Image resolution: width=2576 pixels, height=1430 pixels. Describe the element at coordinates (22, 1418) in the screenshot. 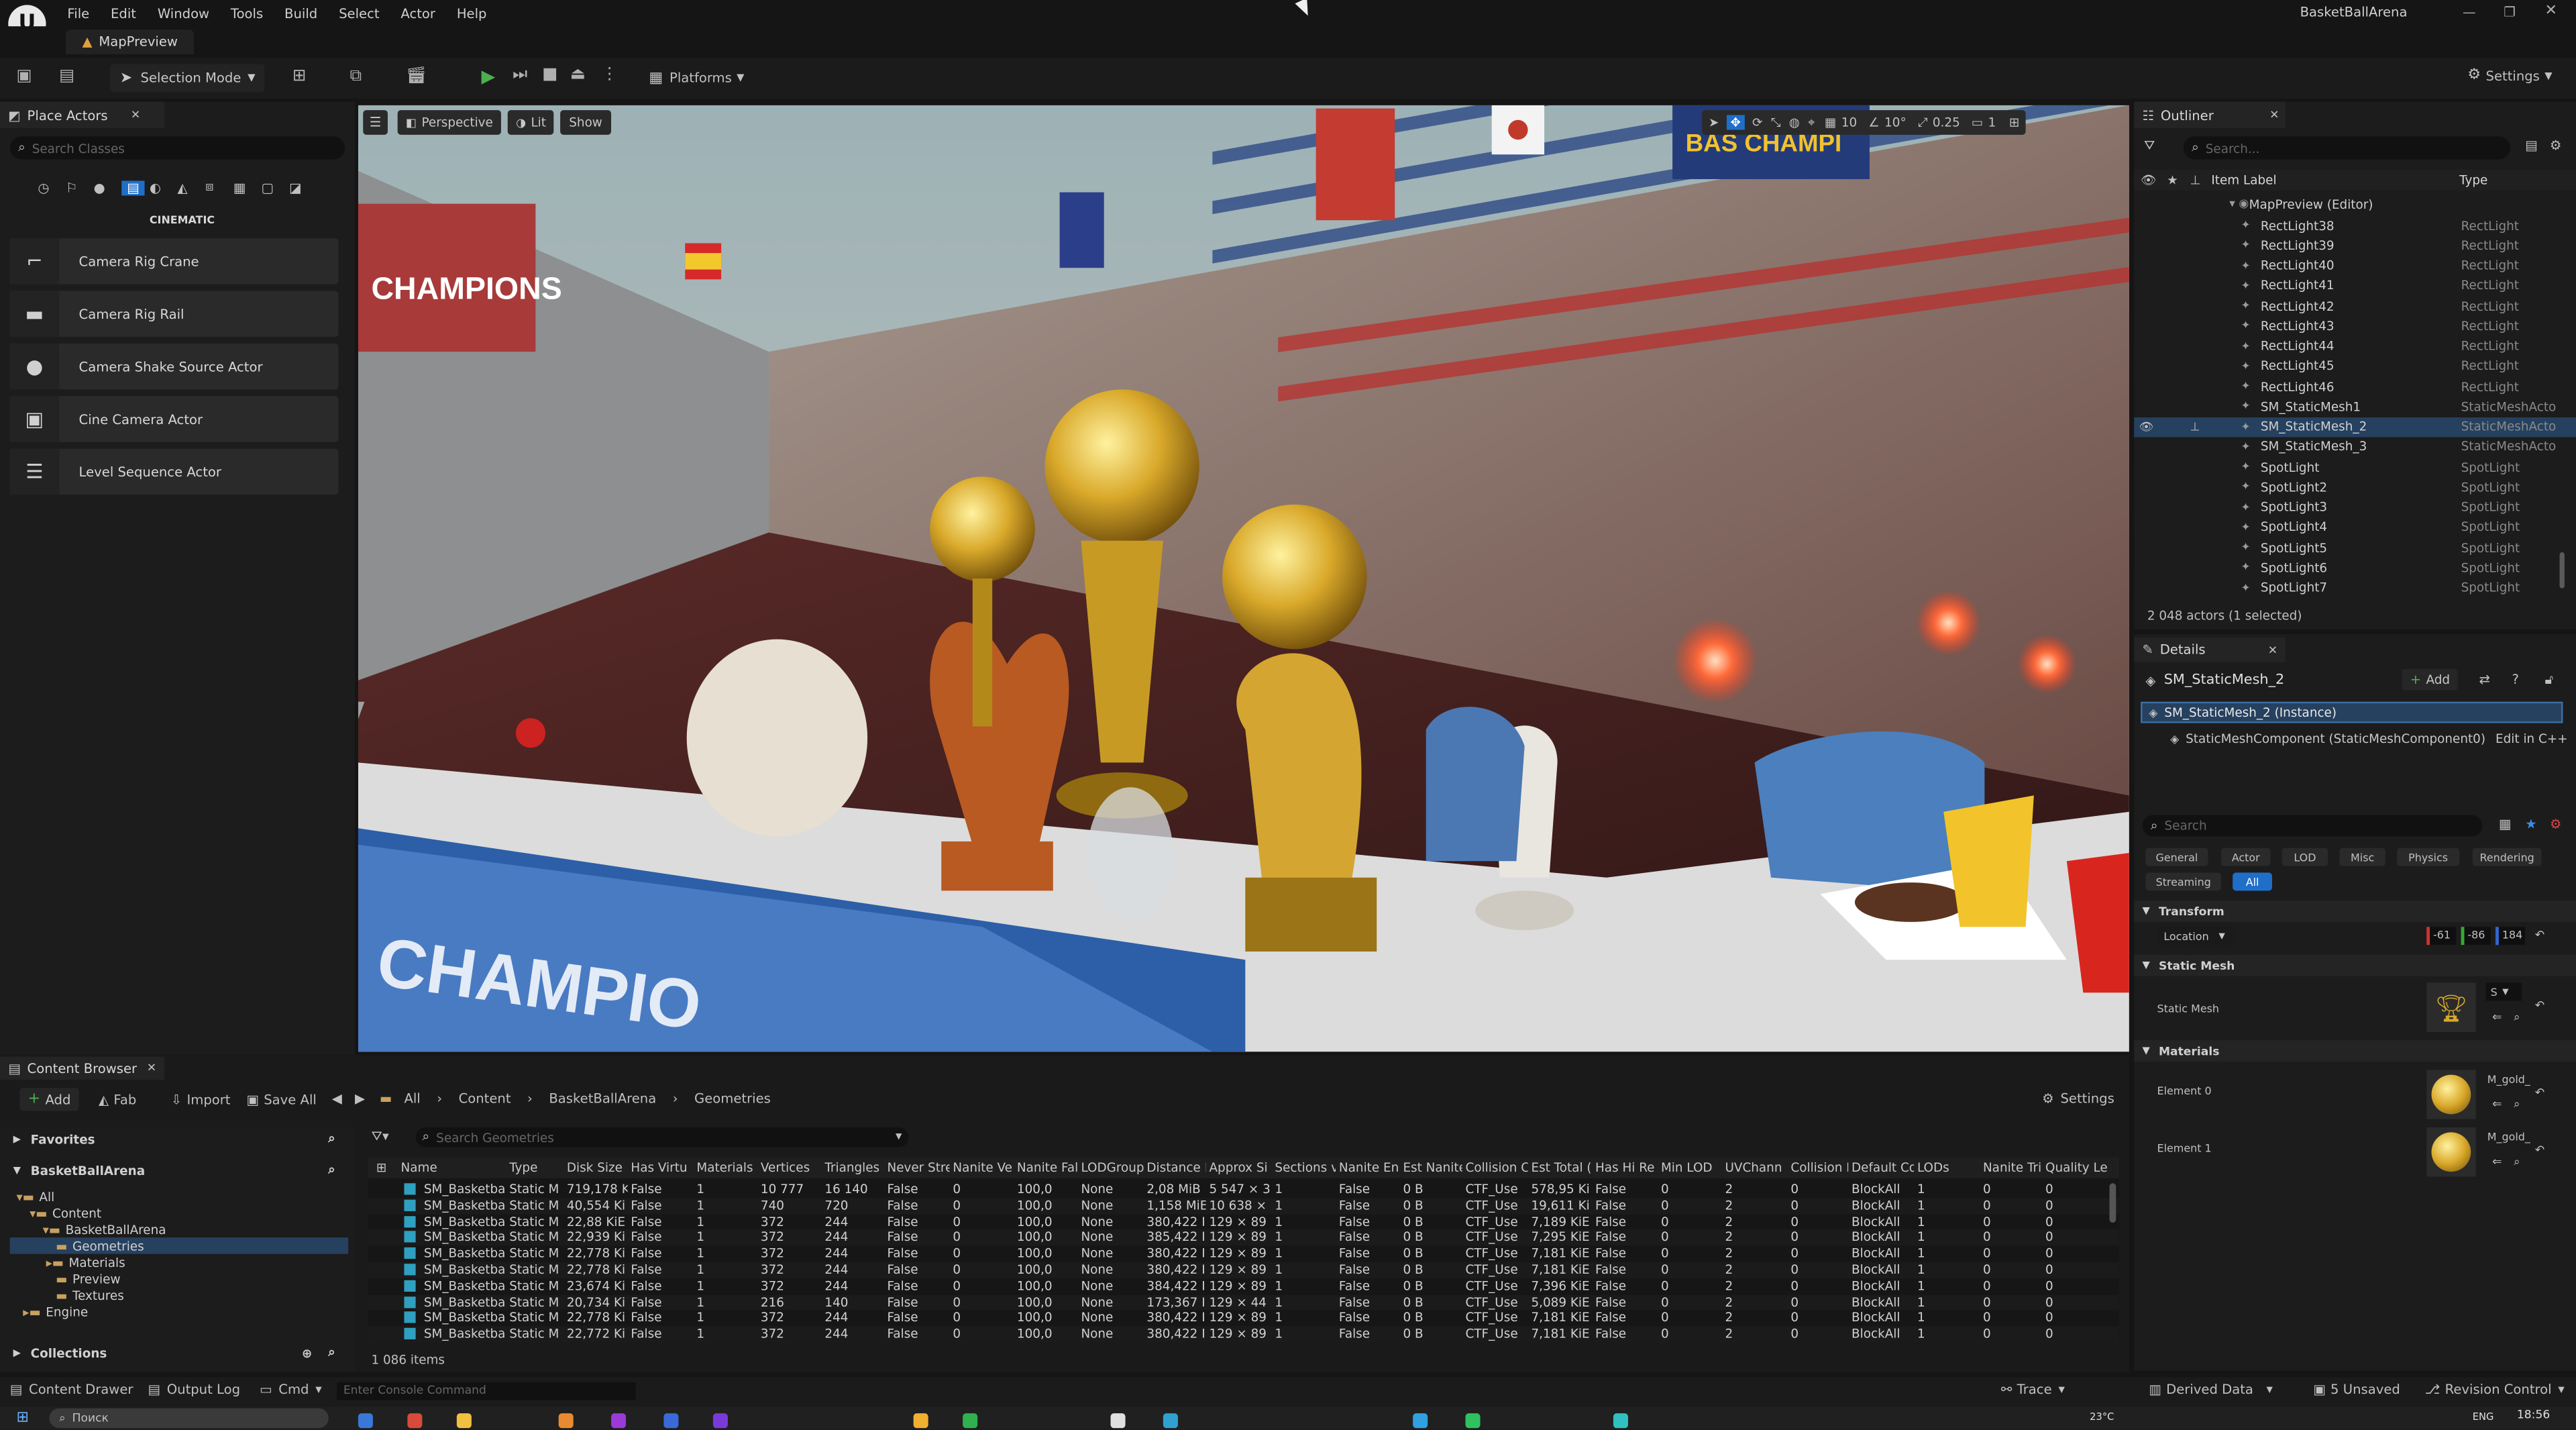

I see `windows-start-icon: ⊞` at that location.